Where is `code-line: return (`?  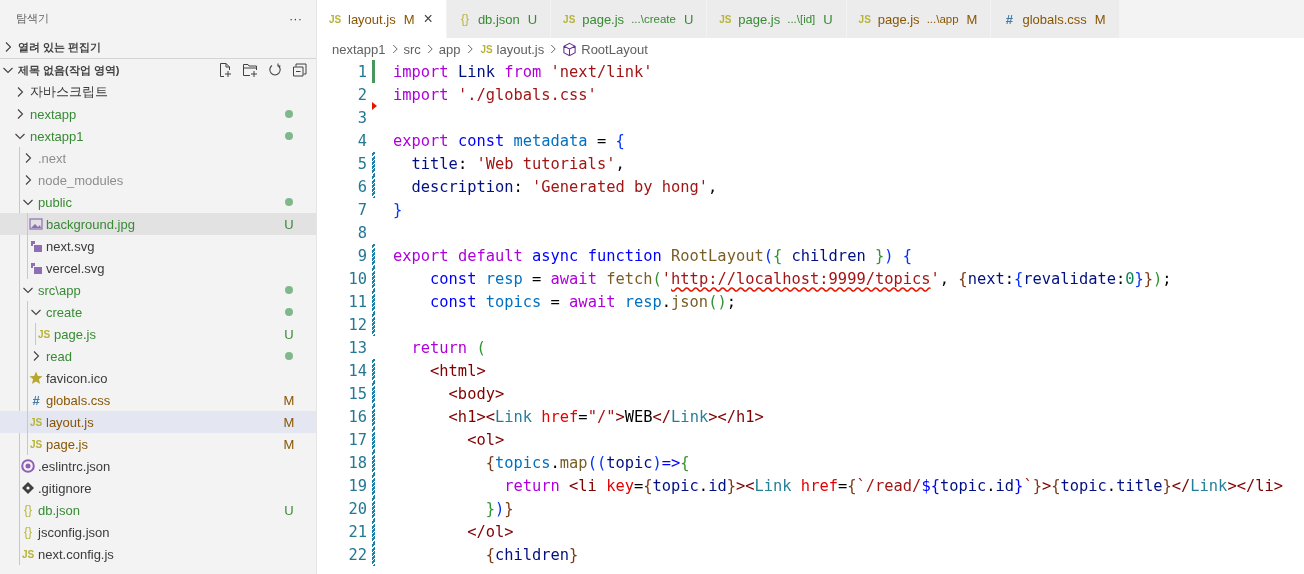 code-line: return ( is located at coordinates (448, 347).